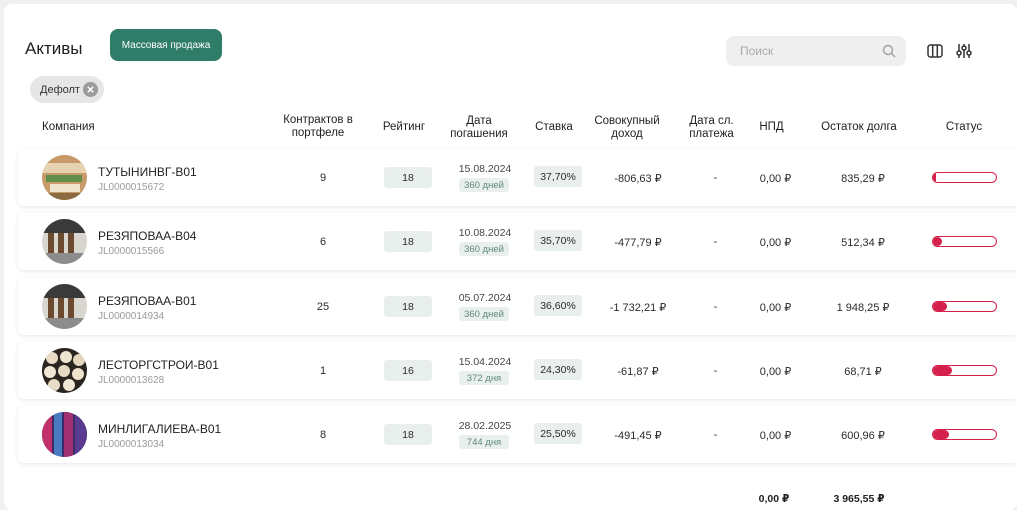 This screenshot has width=1017, height=510. Describe the element at coordinates (158, 365) in the screenshot. I see `company-name: ЛЕСТОРГСТРОИ-В01` at that location.